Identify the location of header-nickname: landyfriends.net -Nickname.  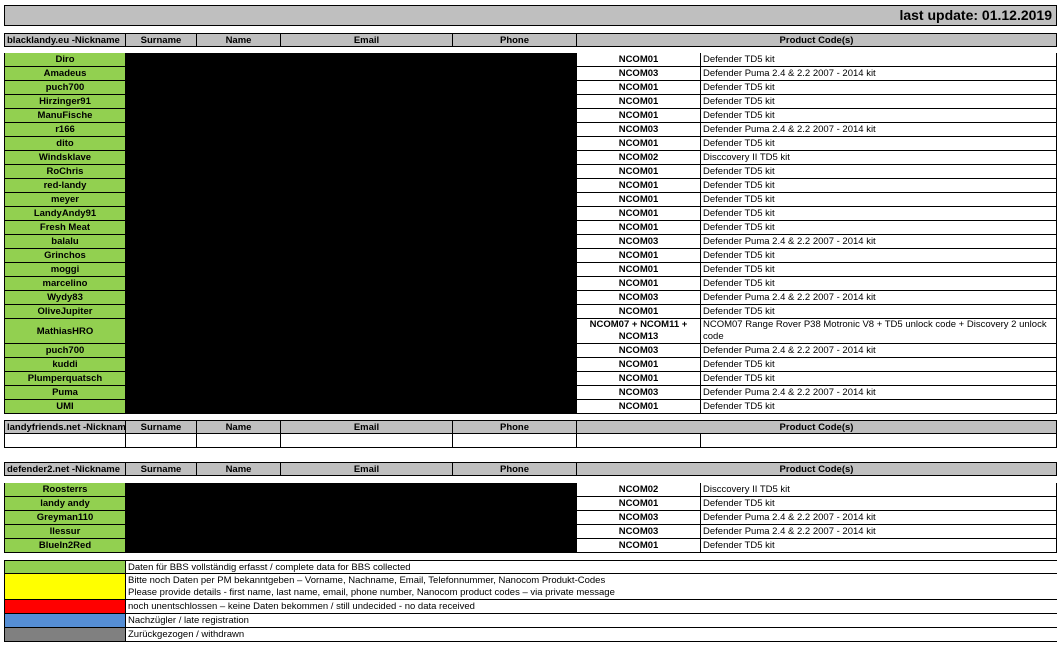
(65, 427).